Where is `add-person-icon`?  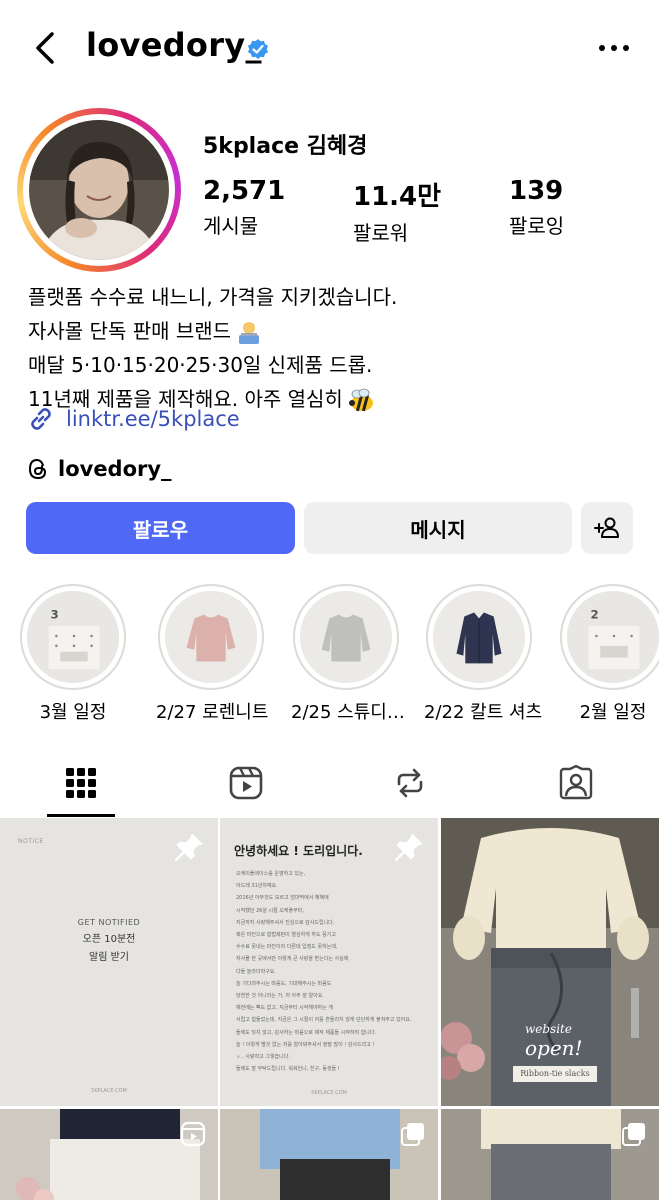
add-person-icon is located at coordinates (606, 527).